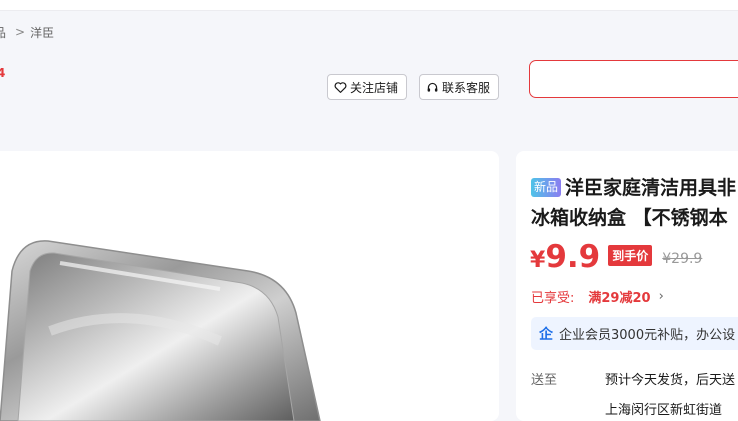 This screenshot has width=738, height=421. I want to click on promotion-label: 已享受:, so click(553, 298).